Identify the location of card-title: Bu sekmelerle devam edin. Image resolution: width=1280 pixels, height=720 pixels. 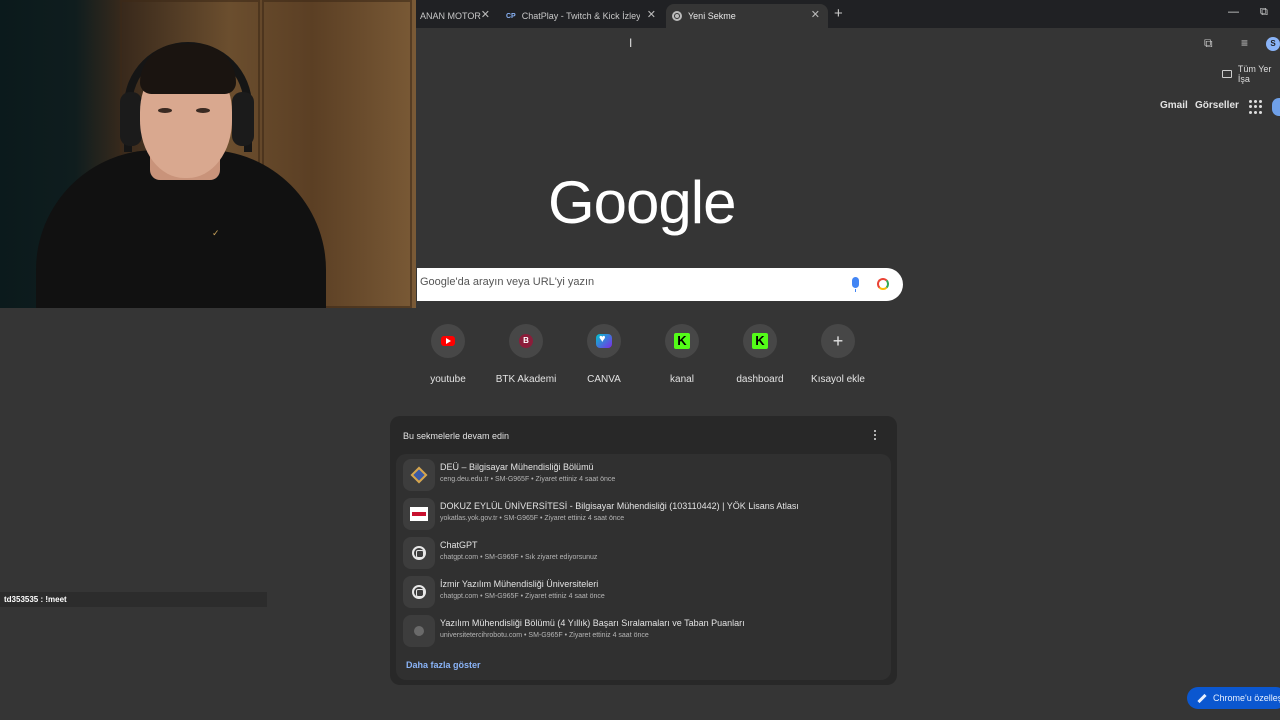
(456, 436).